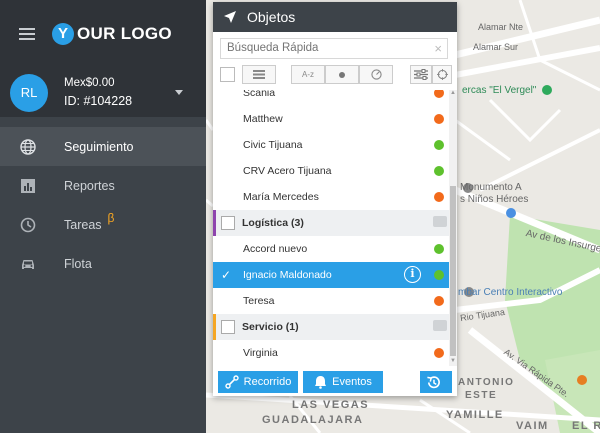 This screenshot has height=433, width=600. What do you see at coordinates (27, 34) in the screenshot?
I see `menu-icon` at bounding box center [27, 34].